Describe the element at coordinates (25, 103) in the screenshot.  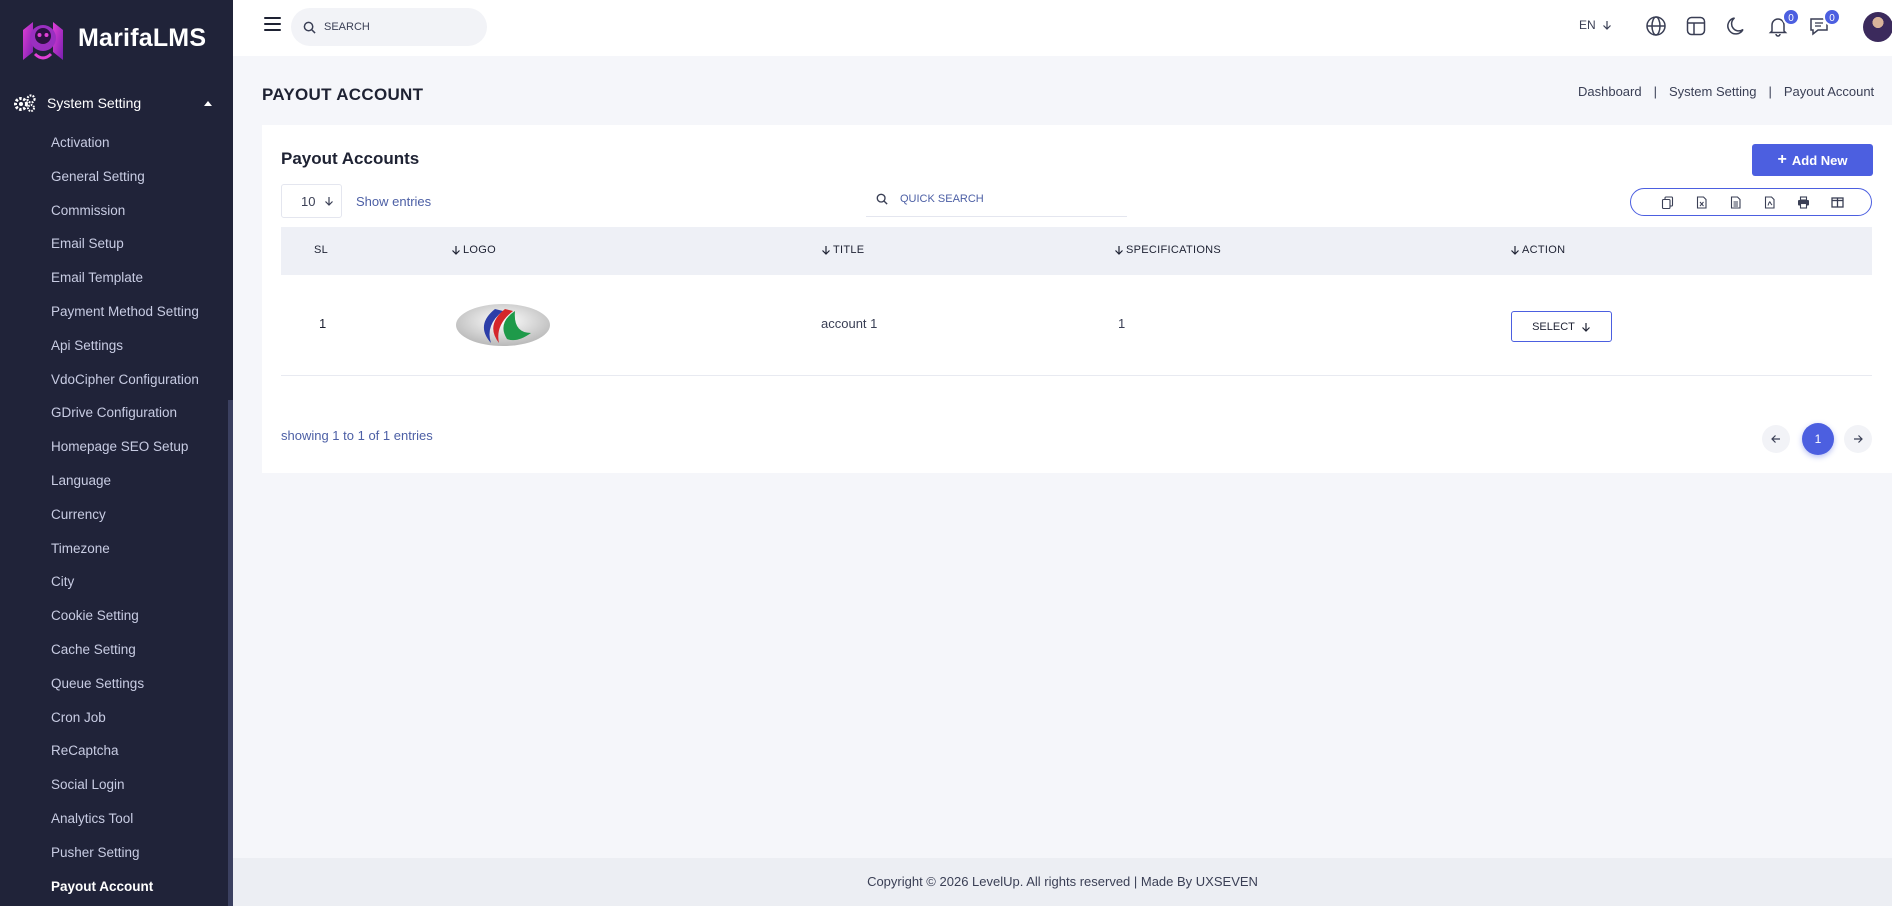
I see `gears-icon` at that location.